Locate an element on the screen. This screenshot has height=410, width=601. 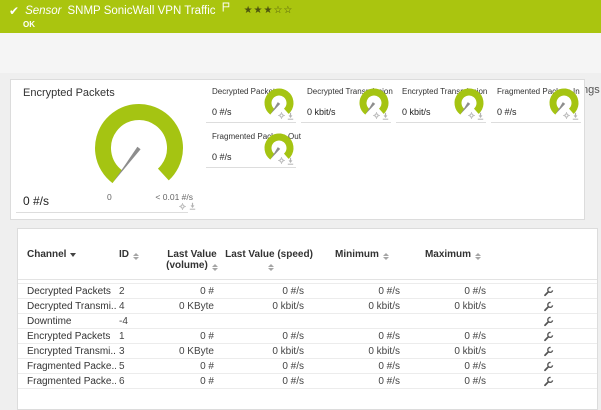
sort-desc-icon is located at coordinates (73, 255).